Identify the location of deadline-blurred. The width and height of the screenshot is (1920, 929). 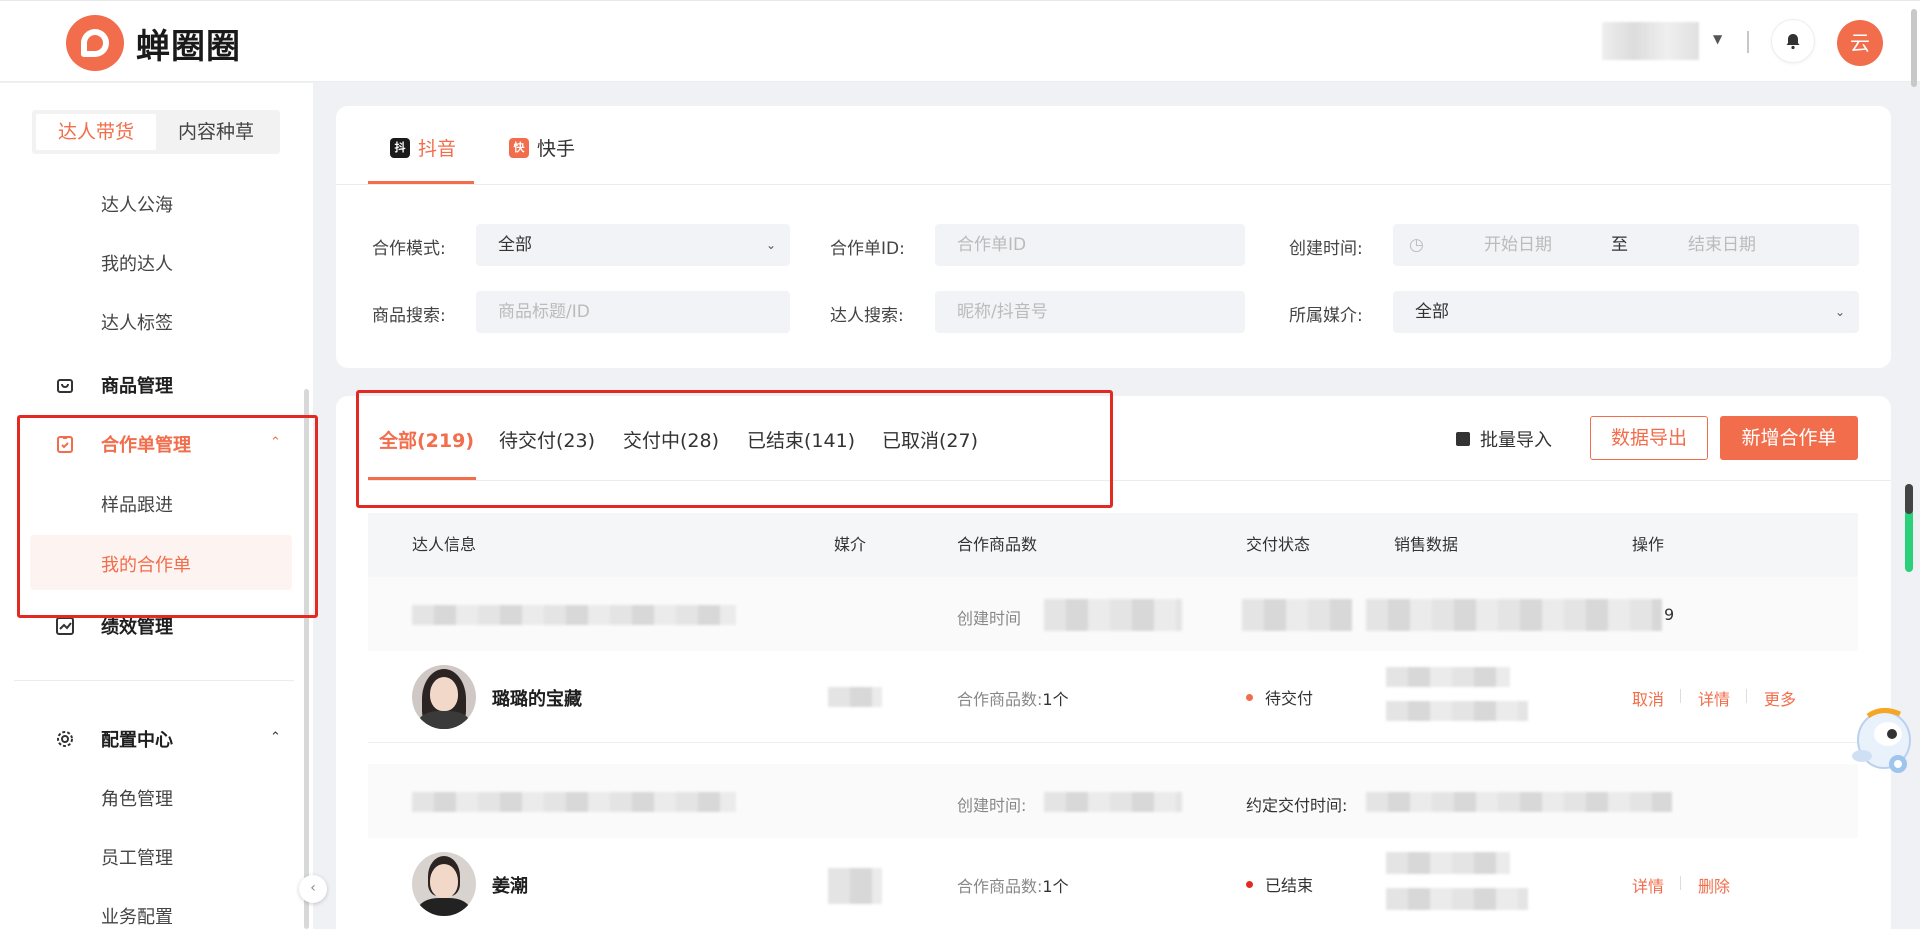
(1297, 615).